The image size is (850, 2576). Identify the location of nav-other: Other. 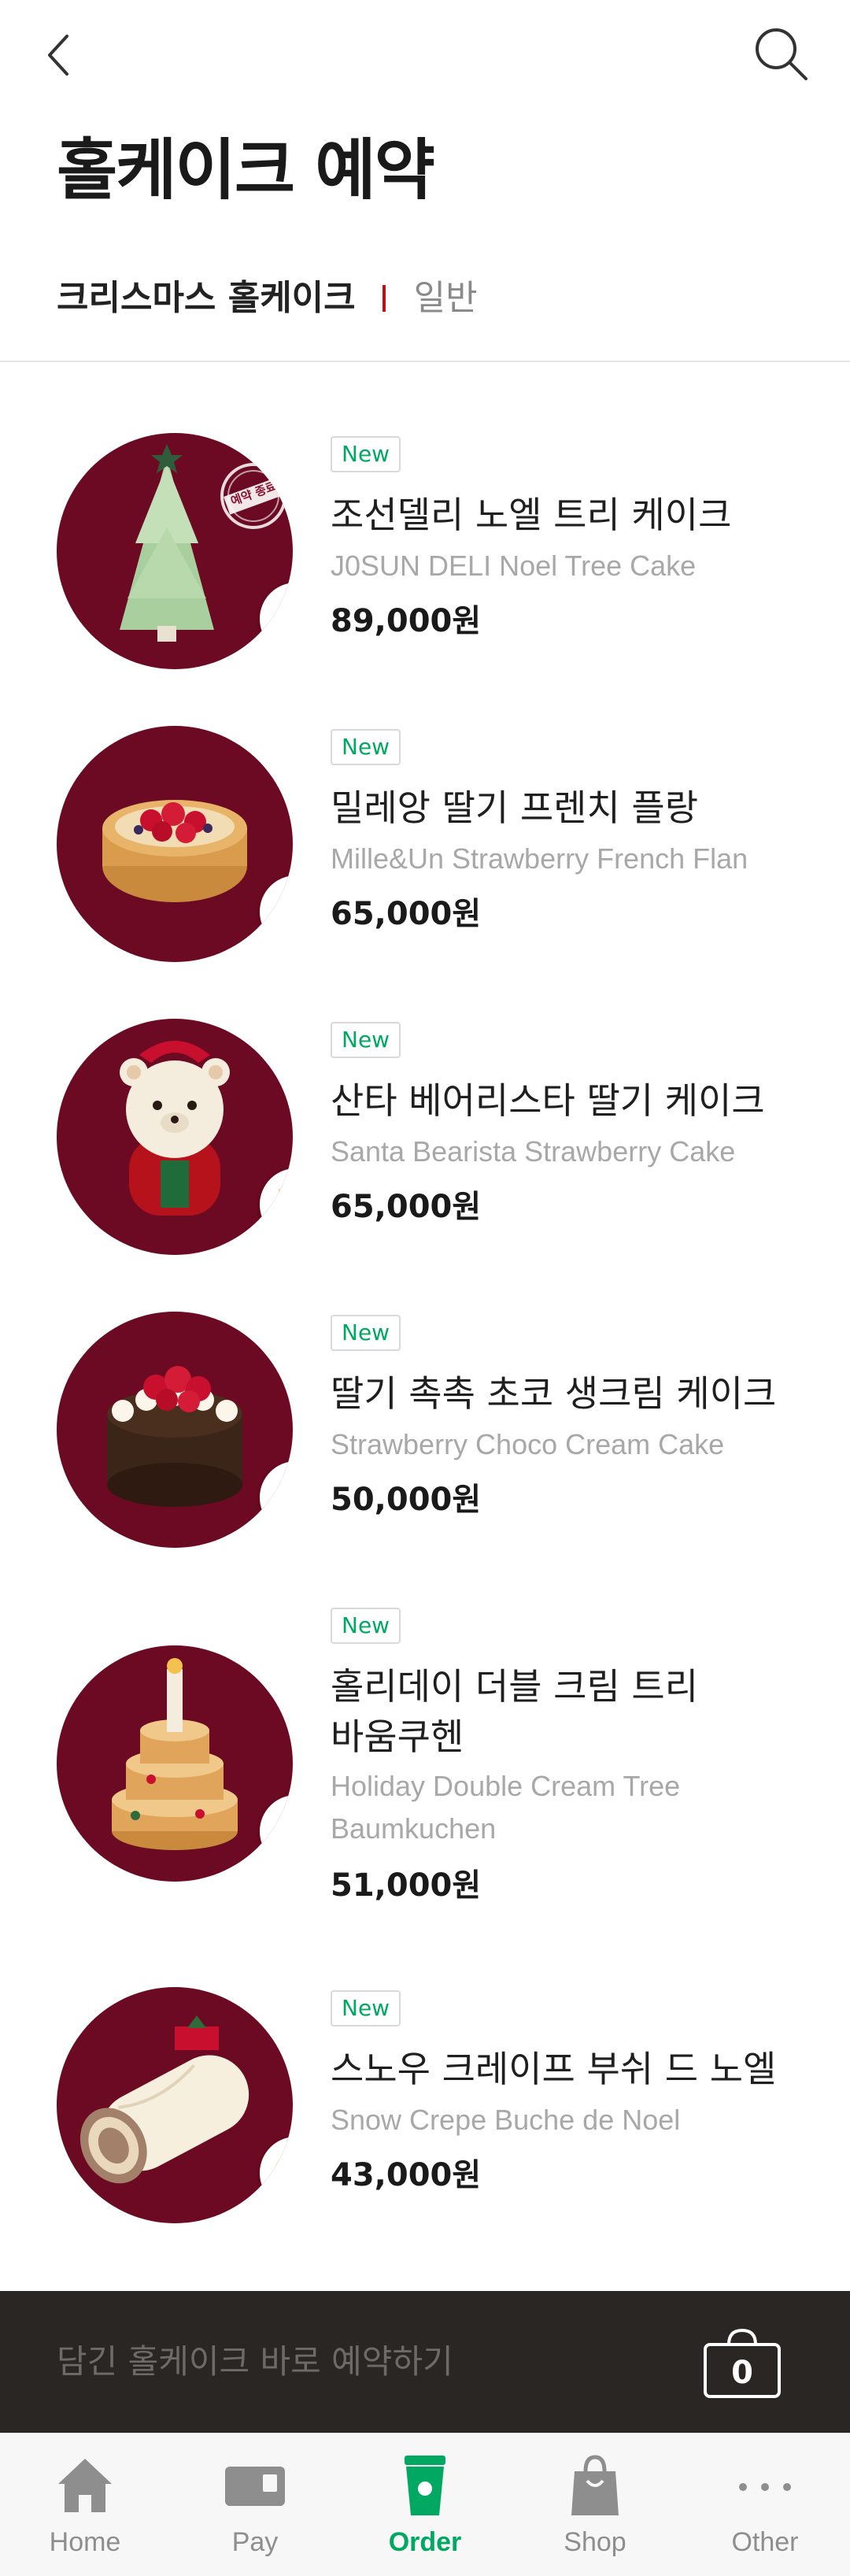
(765, 2505).